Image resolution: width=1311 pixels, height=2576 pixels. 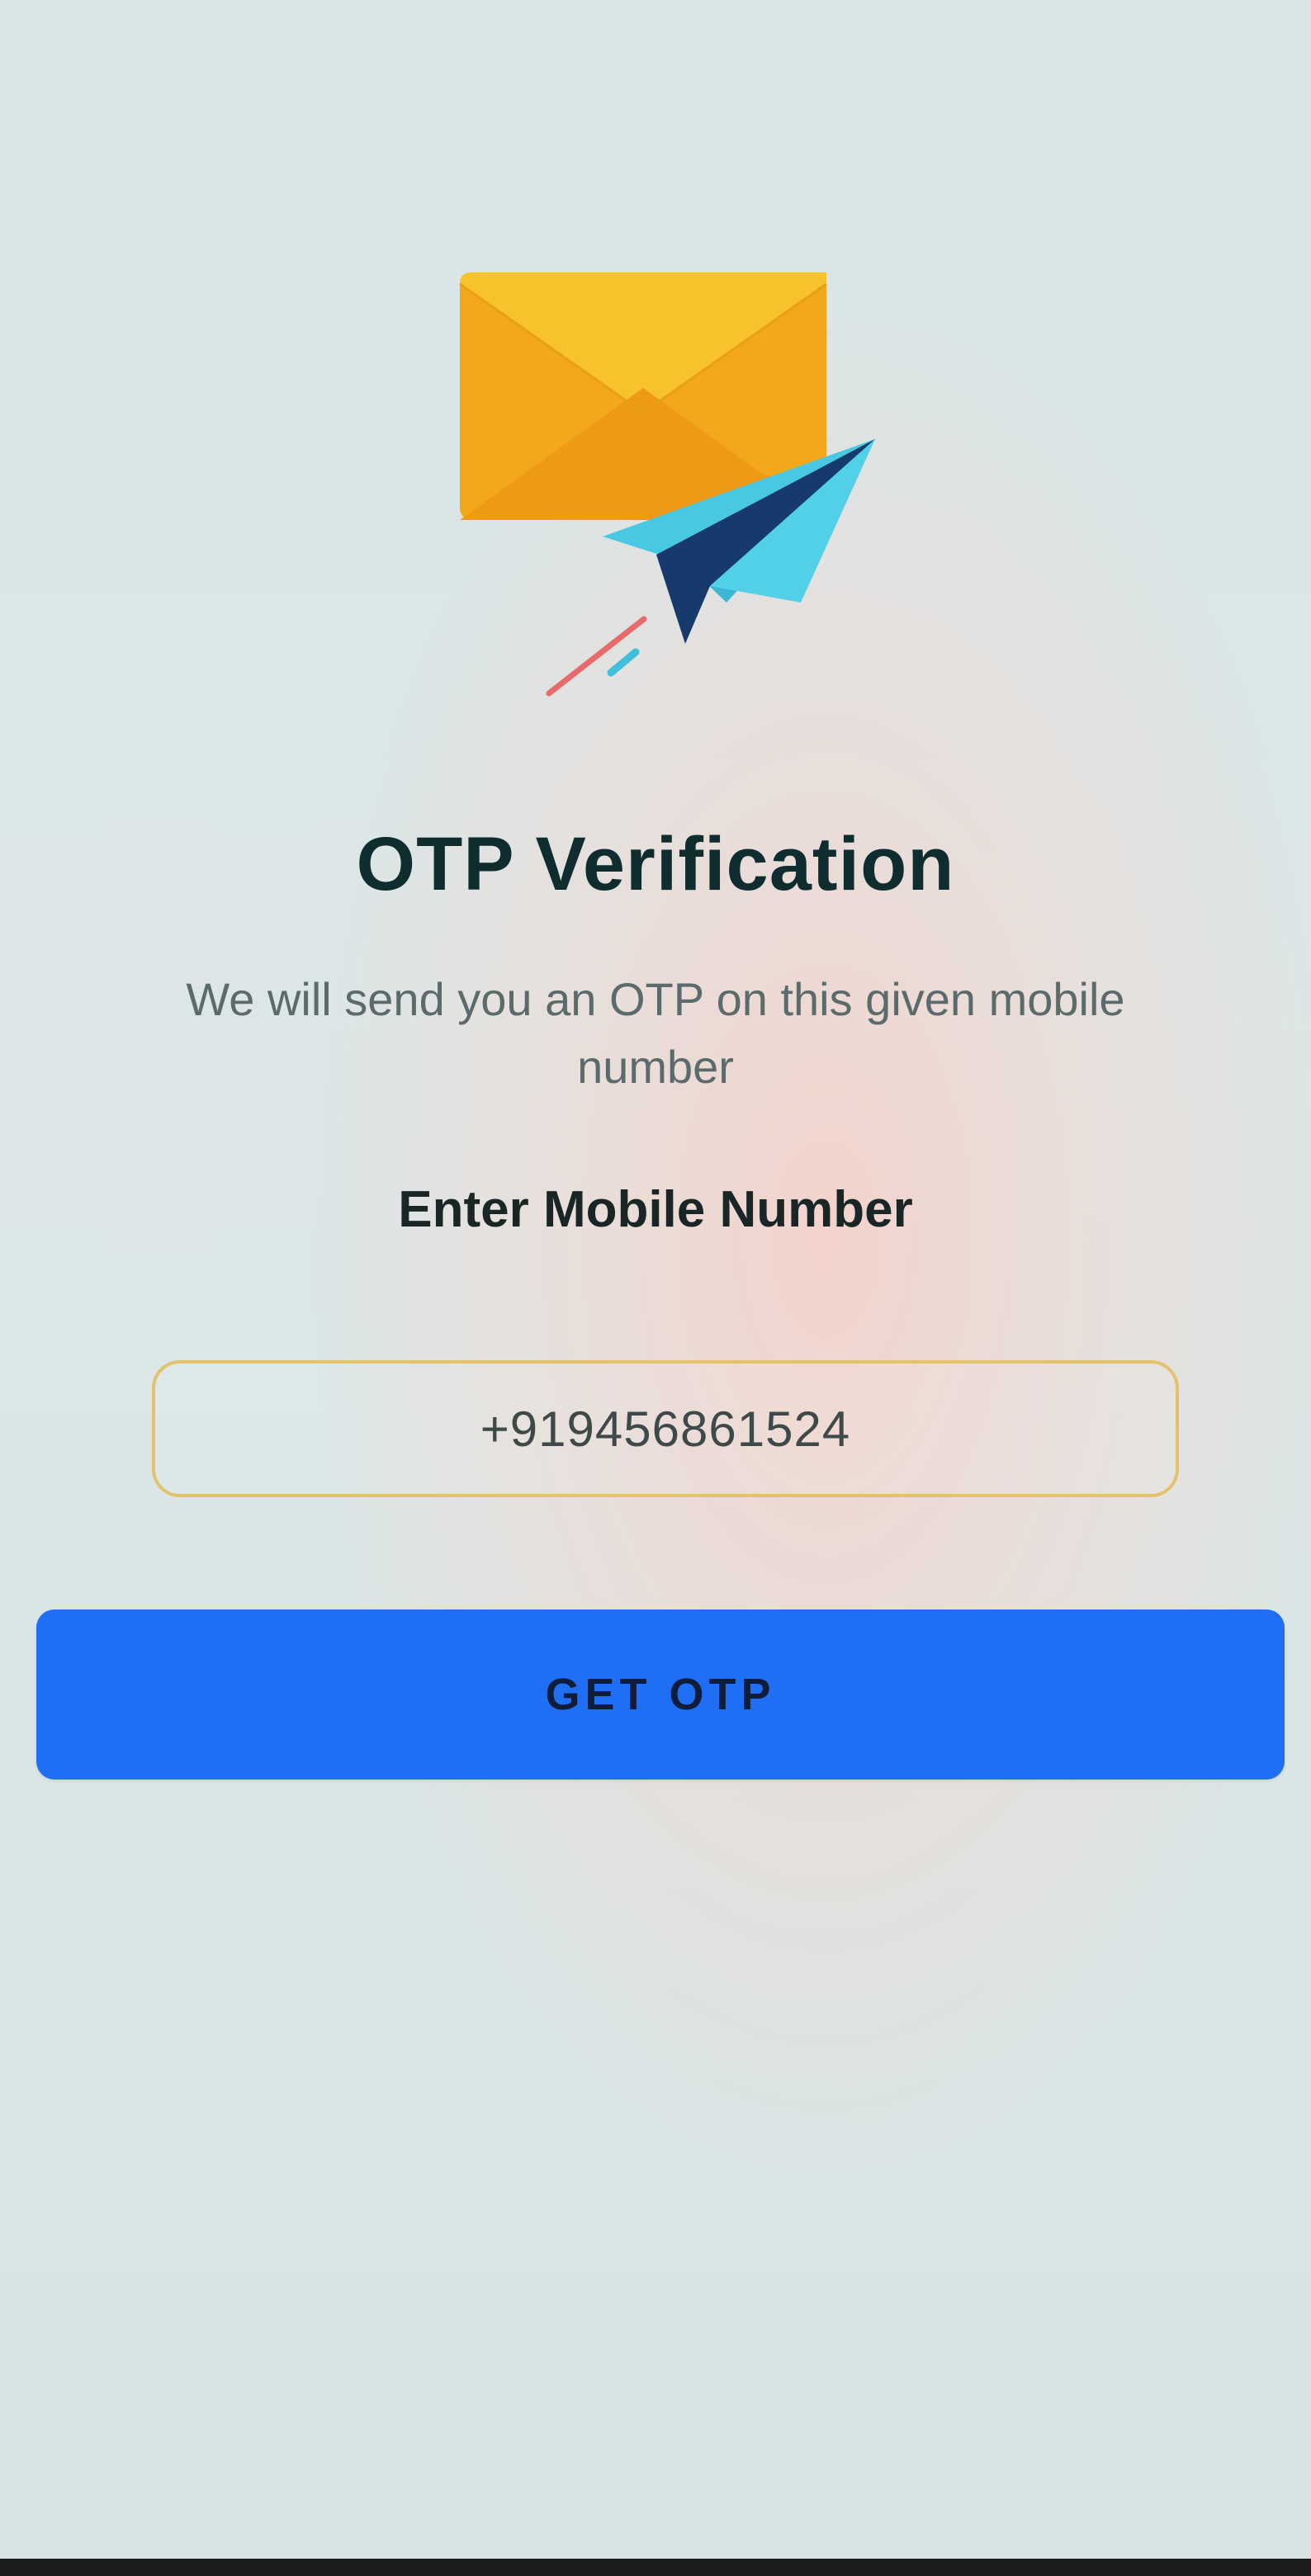 What do you see at coordinates (661, 1694) in the screenshot?
I see `get-otp-button: GET OTP` at bounding box center [661, 1694].